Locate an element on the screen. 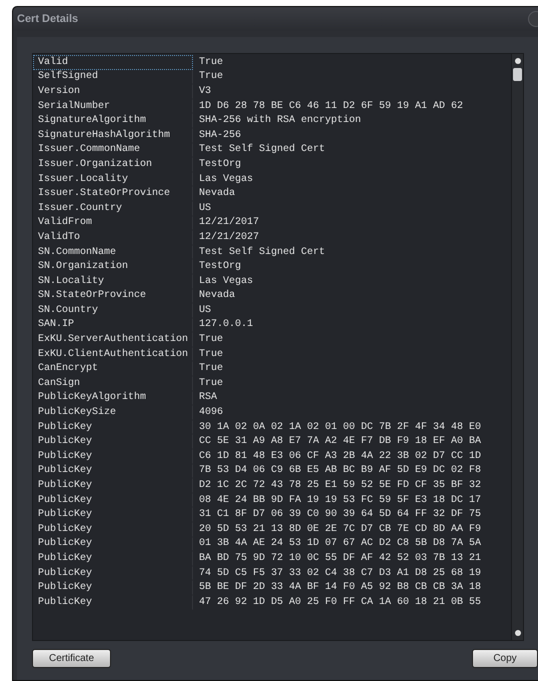 The width and height of the screenshot is (538, 681). key-cell: PublicKeySize is located at coordinates (113, 412).